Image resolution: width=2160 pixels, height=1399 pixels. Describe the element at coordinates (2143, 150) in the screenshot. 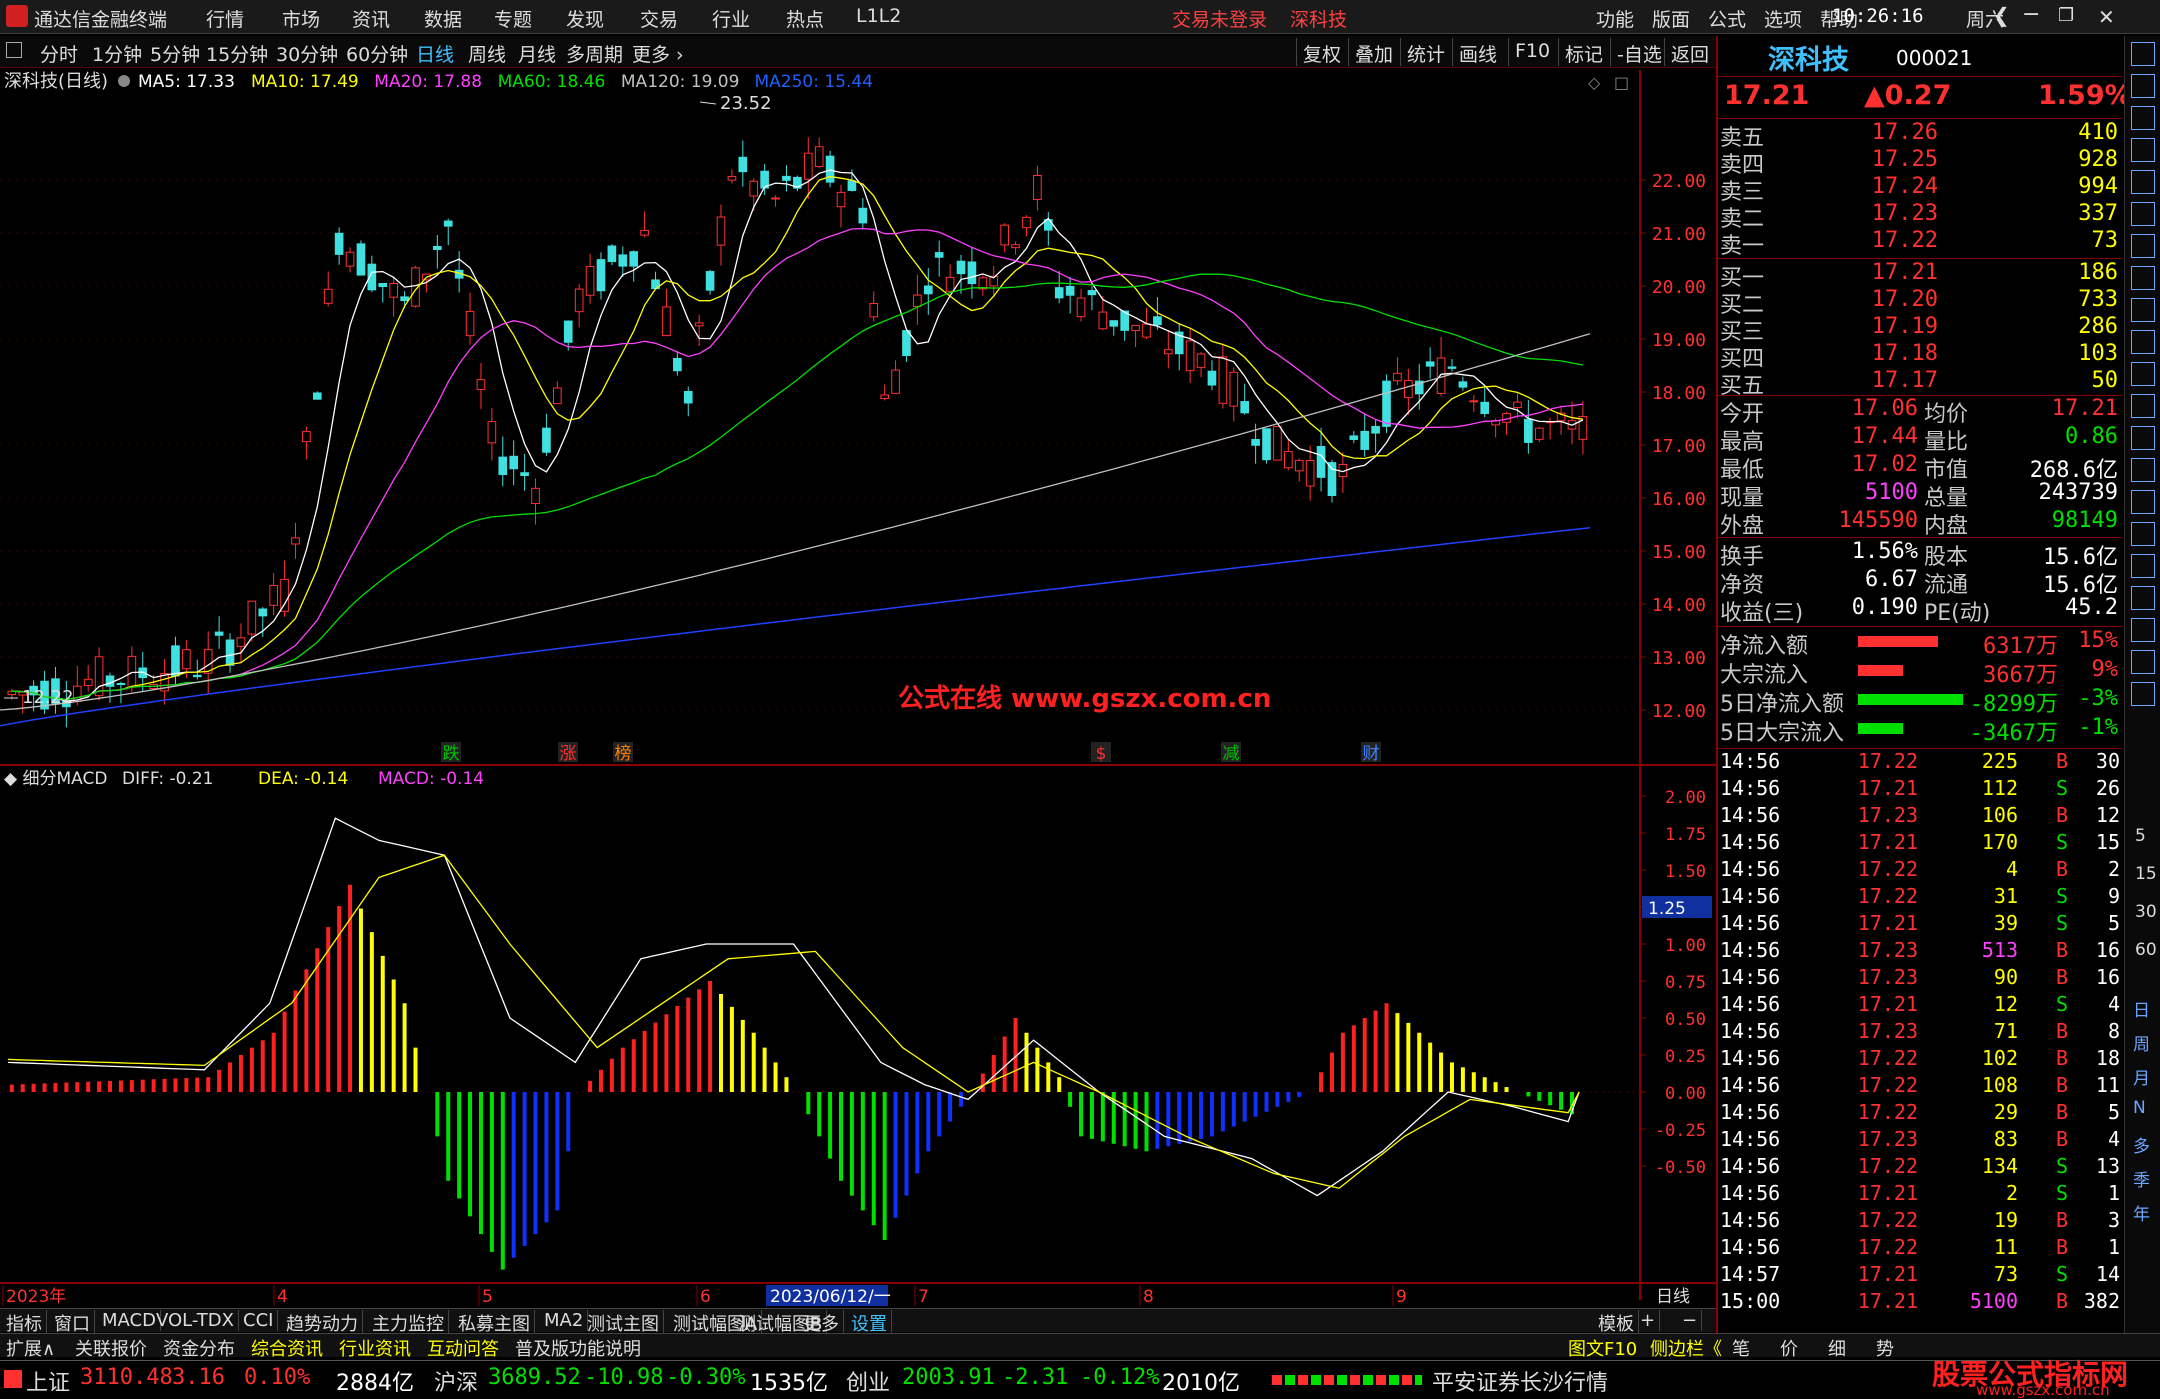

I see `page-icon` at that location.